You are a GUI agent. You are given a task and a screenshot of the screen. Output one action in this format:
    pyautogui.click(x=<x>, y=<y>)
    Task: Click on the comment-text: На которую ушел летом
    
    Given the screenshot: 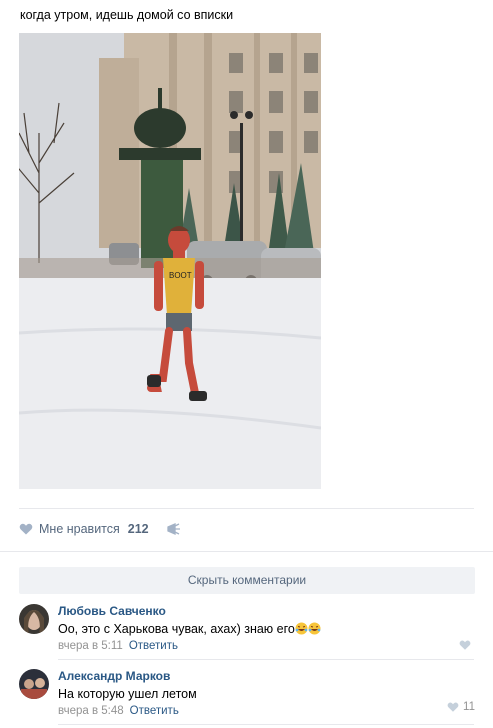 What is the action you would take?
    pyautogui.click(x=127, y=694)
    